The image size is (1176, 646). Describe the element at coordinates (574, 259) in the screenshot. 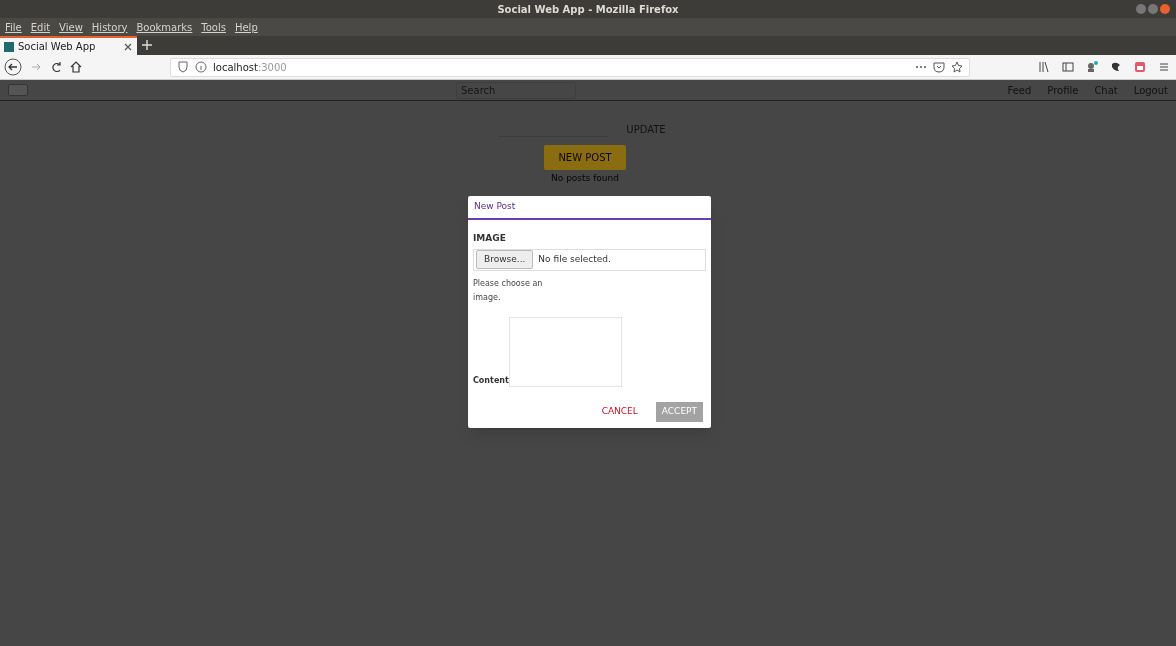

I see `file-status: No file selected.` at that location.